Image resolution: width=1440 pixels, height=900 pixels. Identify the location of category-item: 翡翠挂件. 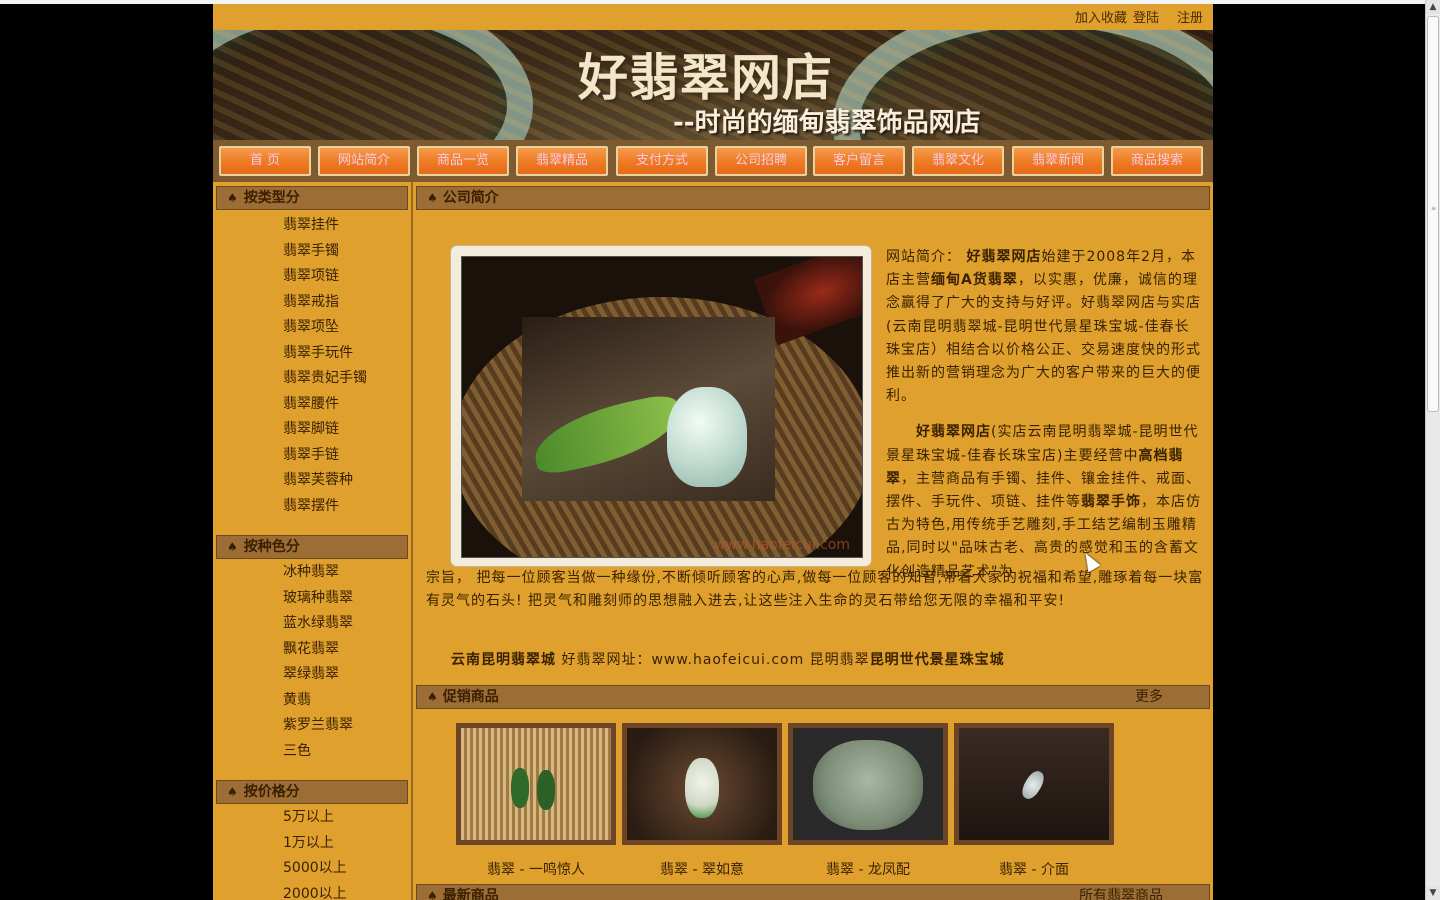
(346, 226).